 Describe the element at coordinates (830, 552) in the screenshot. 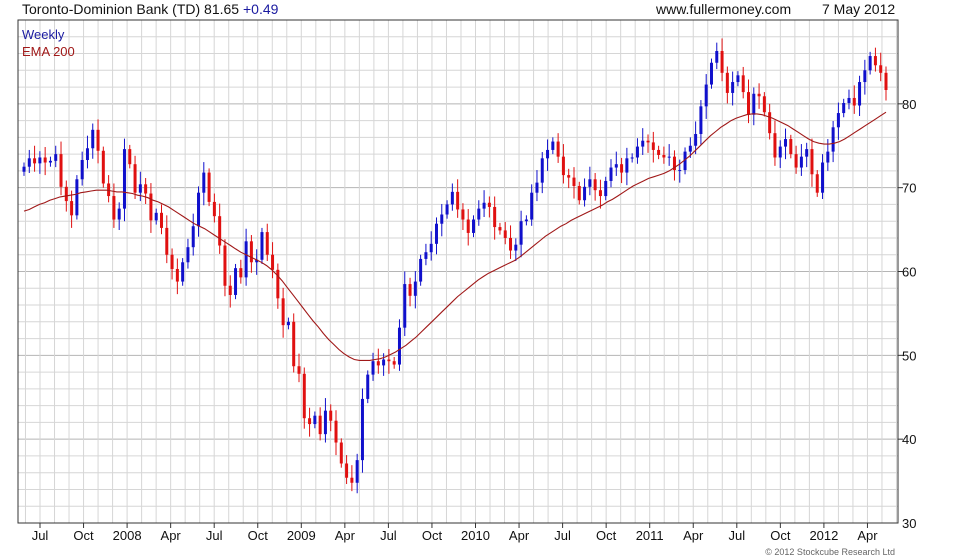

I see `copyright-notice: © 2012 Stockcube Research Ltd` at that location.